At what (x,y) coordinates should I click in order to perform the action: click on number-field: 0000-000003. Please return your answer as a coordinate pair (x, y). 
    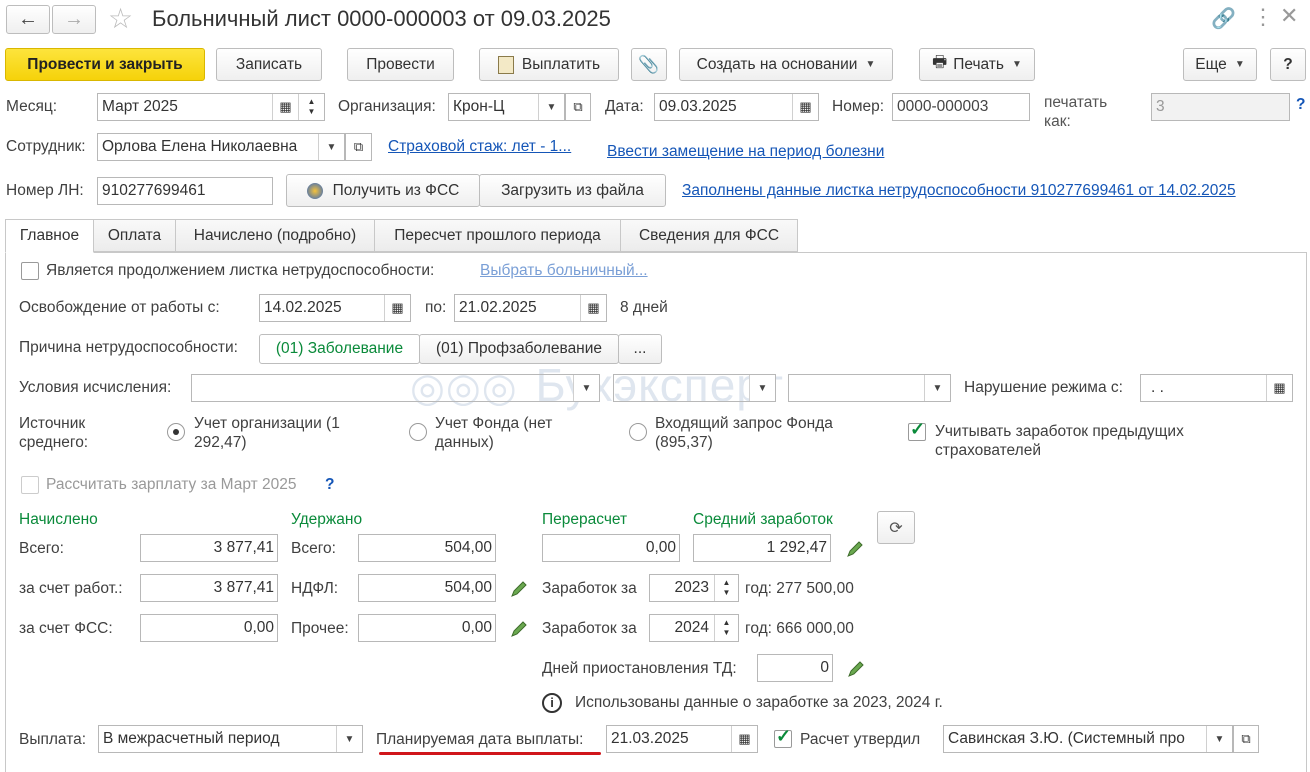
    Looking at the image, I should click on (961, 107).